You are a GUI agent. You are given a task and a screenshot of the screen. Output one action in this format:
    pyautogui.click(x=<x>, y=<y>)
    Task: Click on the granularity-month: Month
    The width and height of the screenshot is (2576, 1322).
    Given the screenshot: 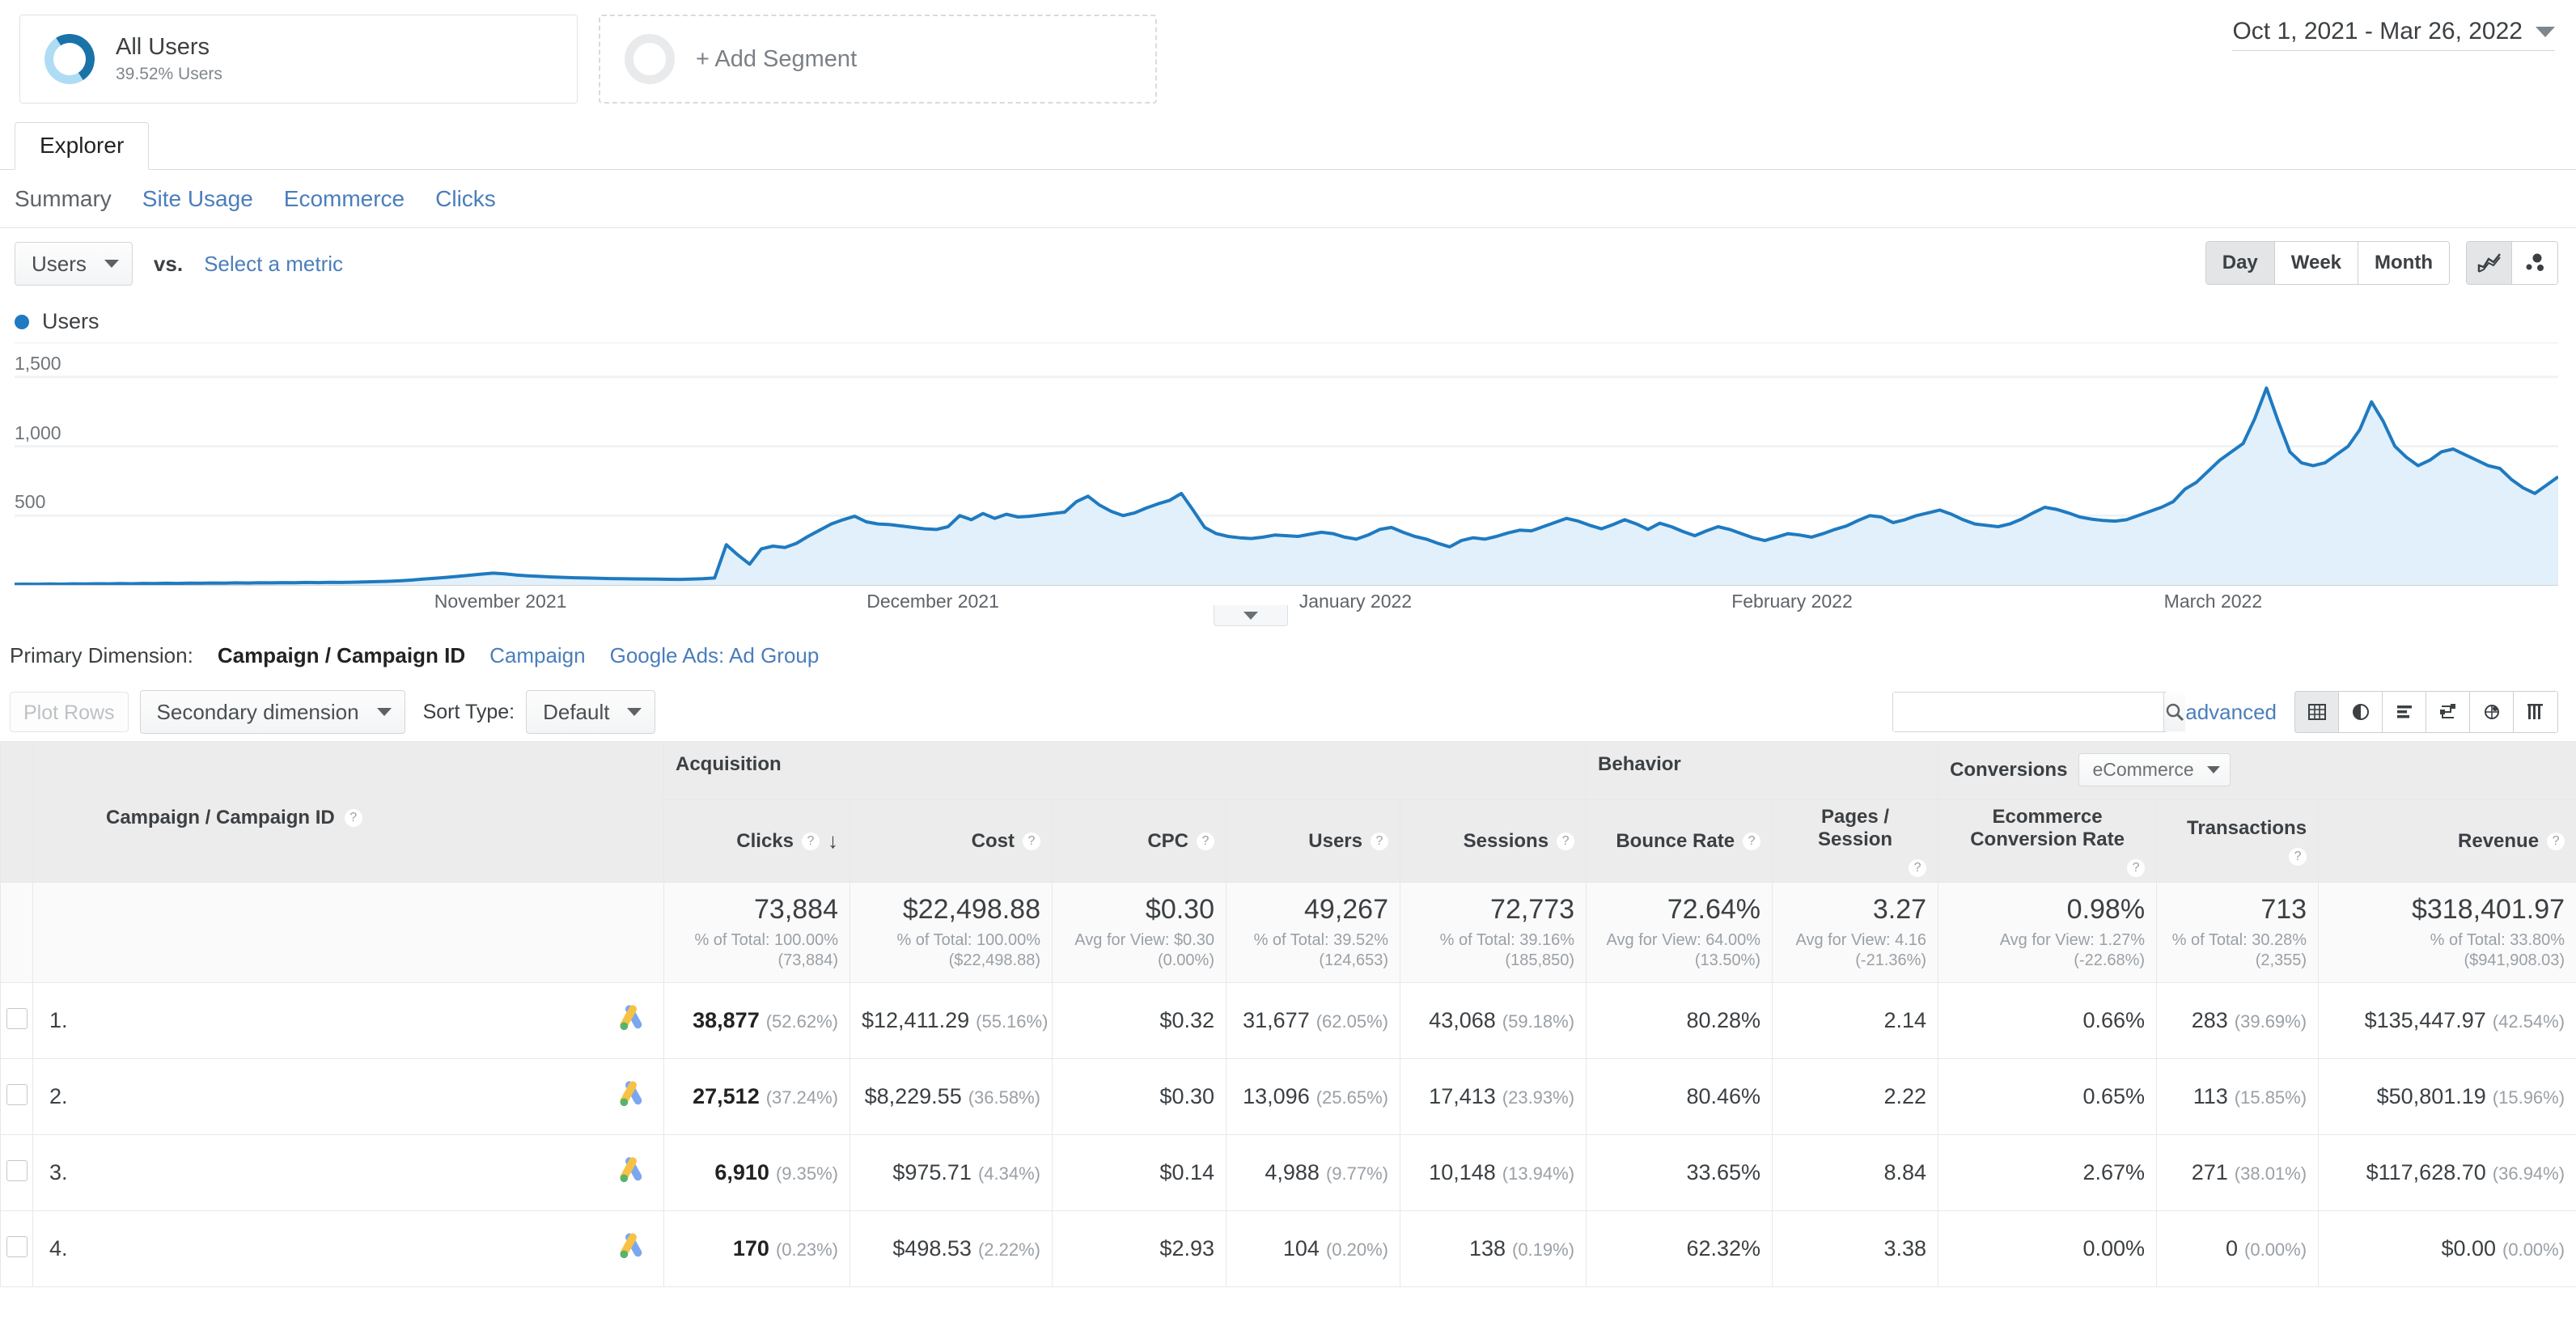 What is the action you would take?
    pyautogui.click(x=2403, y=263)
    